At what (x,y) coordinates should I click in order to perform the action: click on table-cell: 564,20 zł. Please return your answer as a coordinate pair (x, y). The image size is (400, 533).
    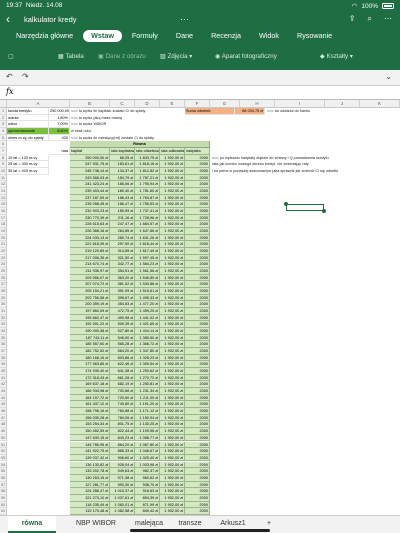
    Looking at the image, I should click on (122, 351).